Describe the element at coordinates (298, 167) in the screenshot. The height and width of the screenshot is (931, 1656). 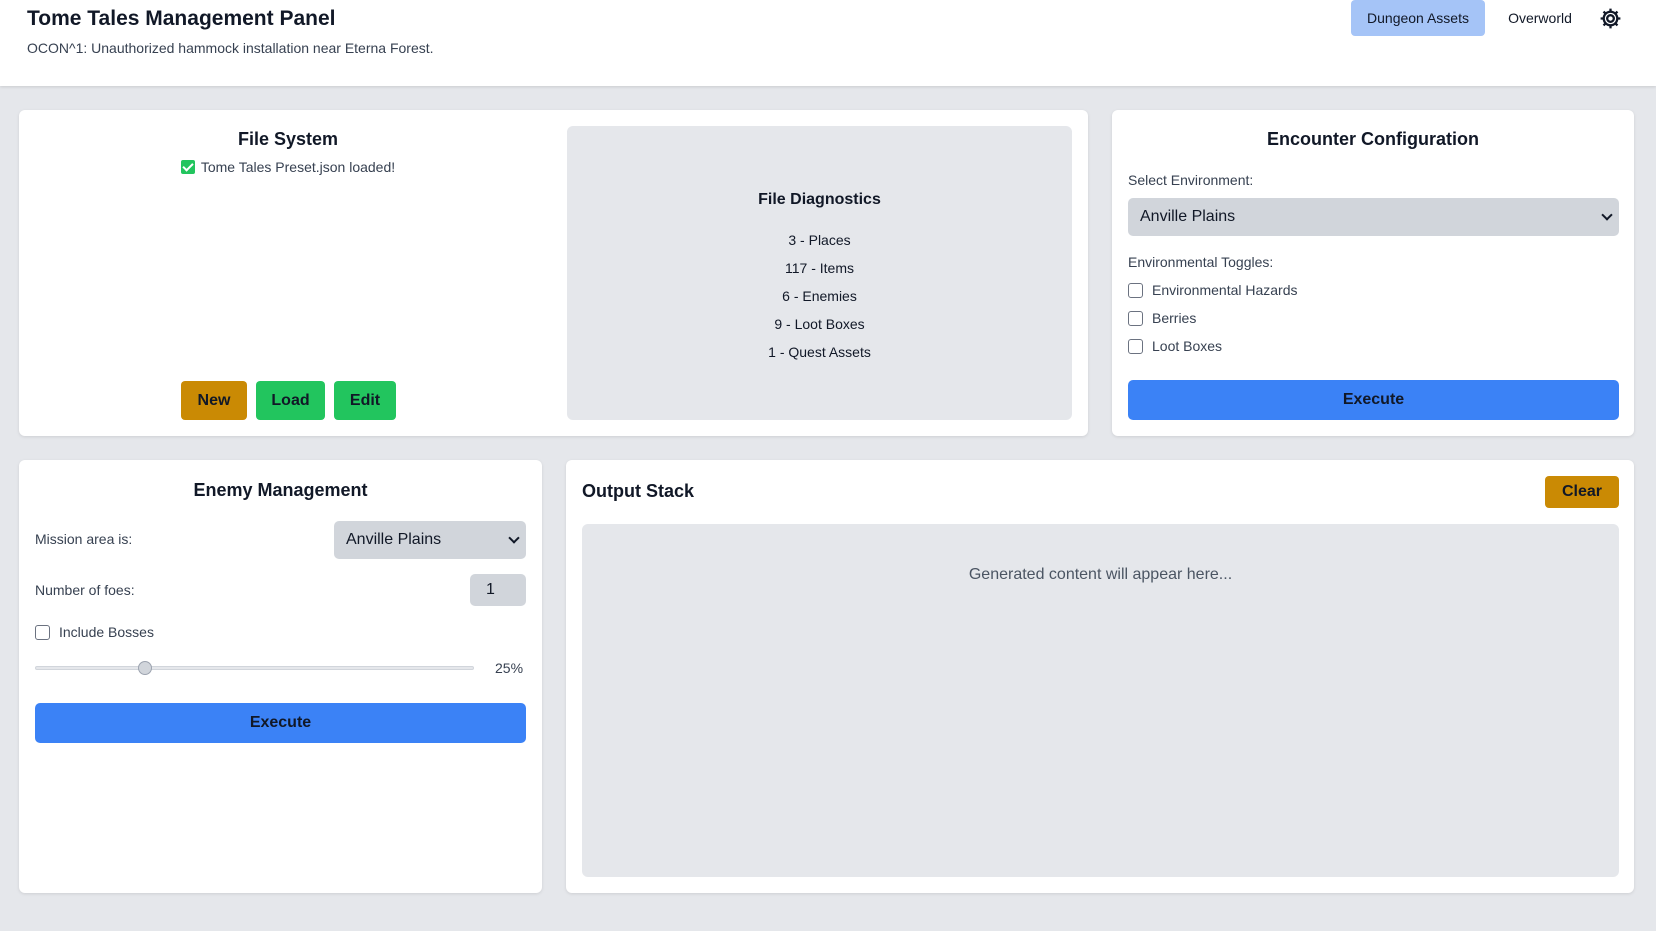
I see `file-loaded-text: Tome Tales Preset.json loaded!` at that location.